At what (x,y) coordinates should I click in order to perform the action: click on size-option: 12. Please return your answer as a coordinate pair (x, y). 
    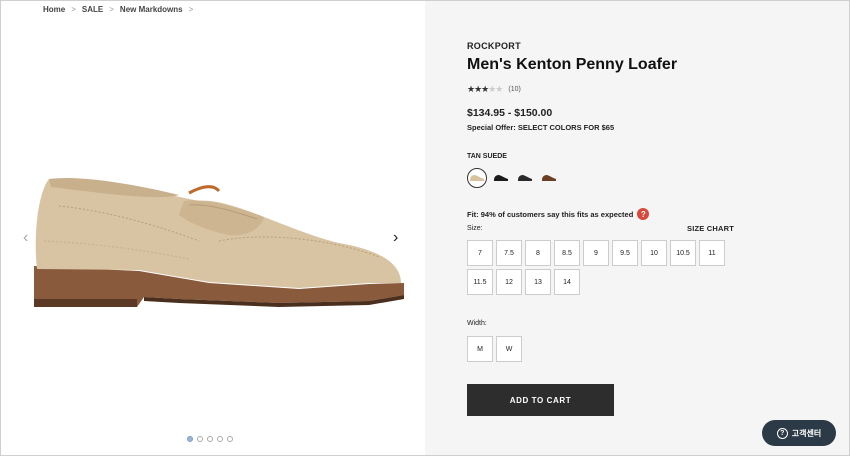
    Looking at the image, I should click on (509, 282).